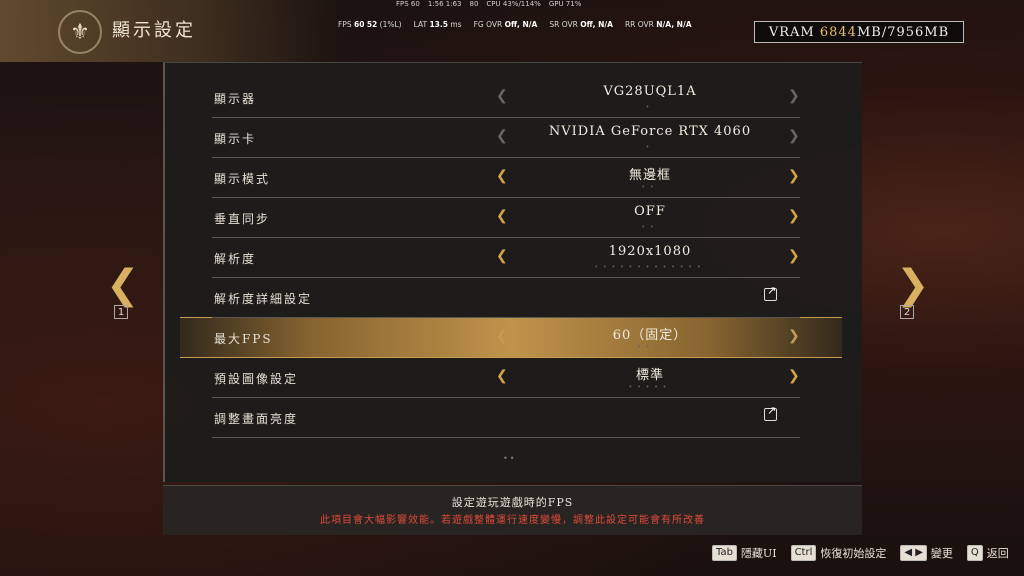 The height and width of the screenshot is (576, 1024). Describe the element at coordinates (512, 520) in the screenshot. I see `description-warning: 此項目會大幅影響效能。若遊戲整體運行速度變慢，調整此設定可能會有所改善` at that location.